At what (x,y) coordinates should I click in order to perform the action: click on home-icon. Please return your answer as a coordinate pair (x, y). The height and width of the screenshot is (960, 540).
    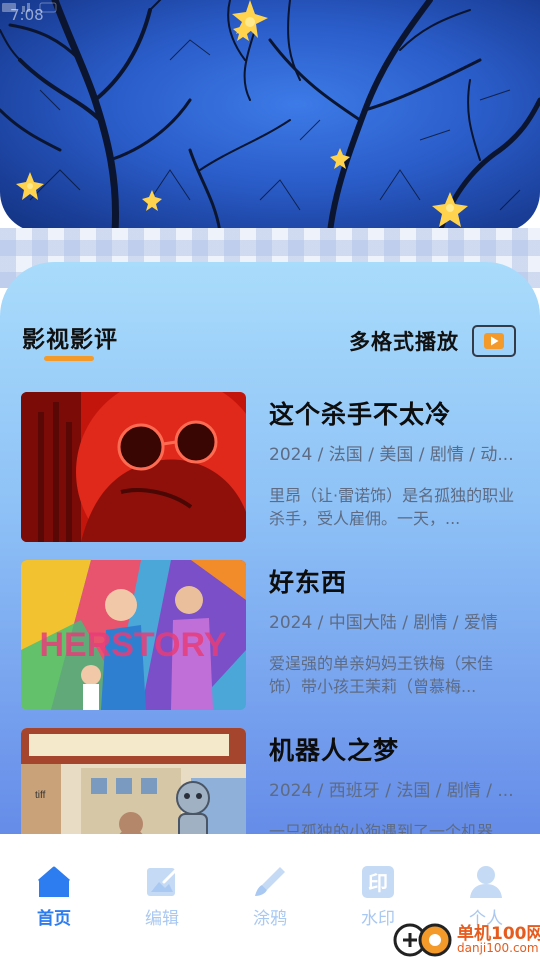
    Looking at the image, I should click on (54, 881).